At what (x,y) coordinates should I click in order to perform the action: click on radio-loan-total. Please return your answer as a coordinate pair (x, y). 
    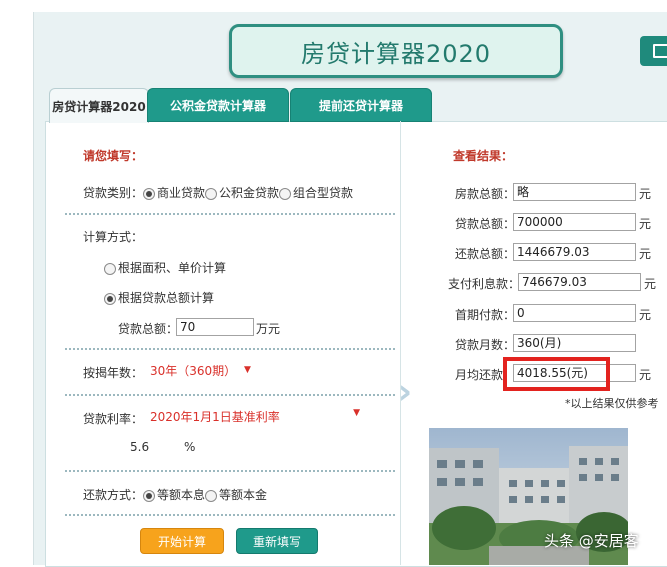
    Looking at the image, I should click on (110, 299).